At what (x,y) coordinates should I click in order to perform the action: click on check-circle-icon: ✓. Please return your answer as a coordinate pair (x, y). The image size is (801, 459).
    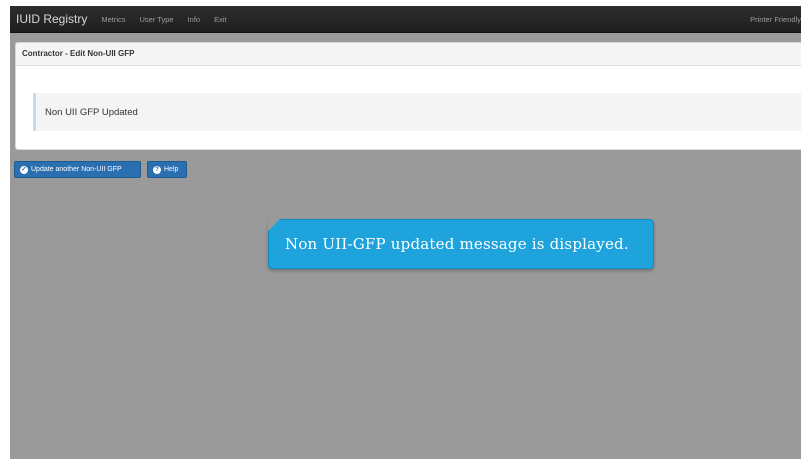
    Looking at the image, I should click on (24, 169).